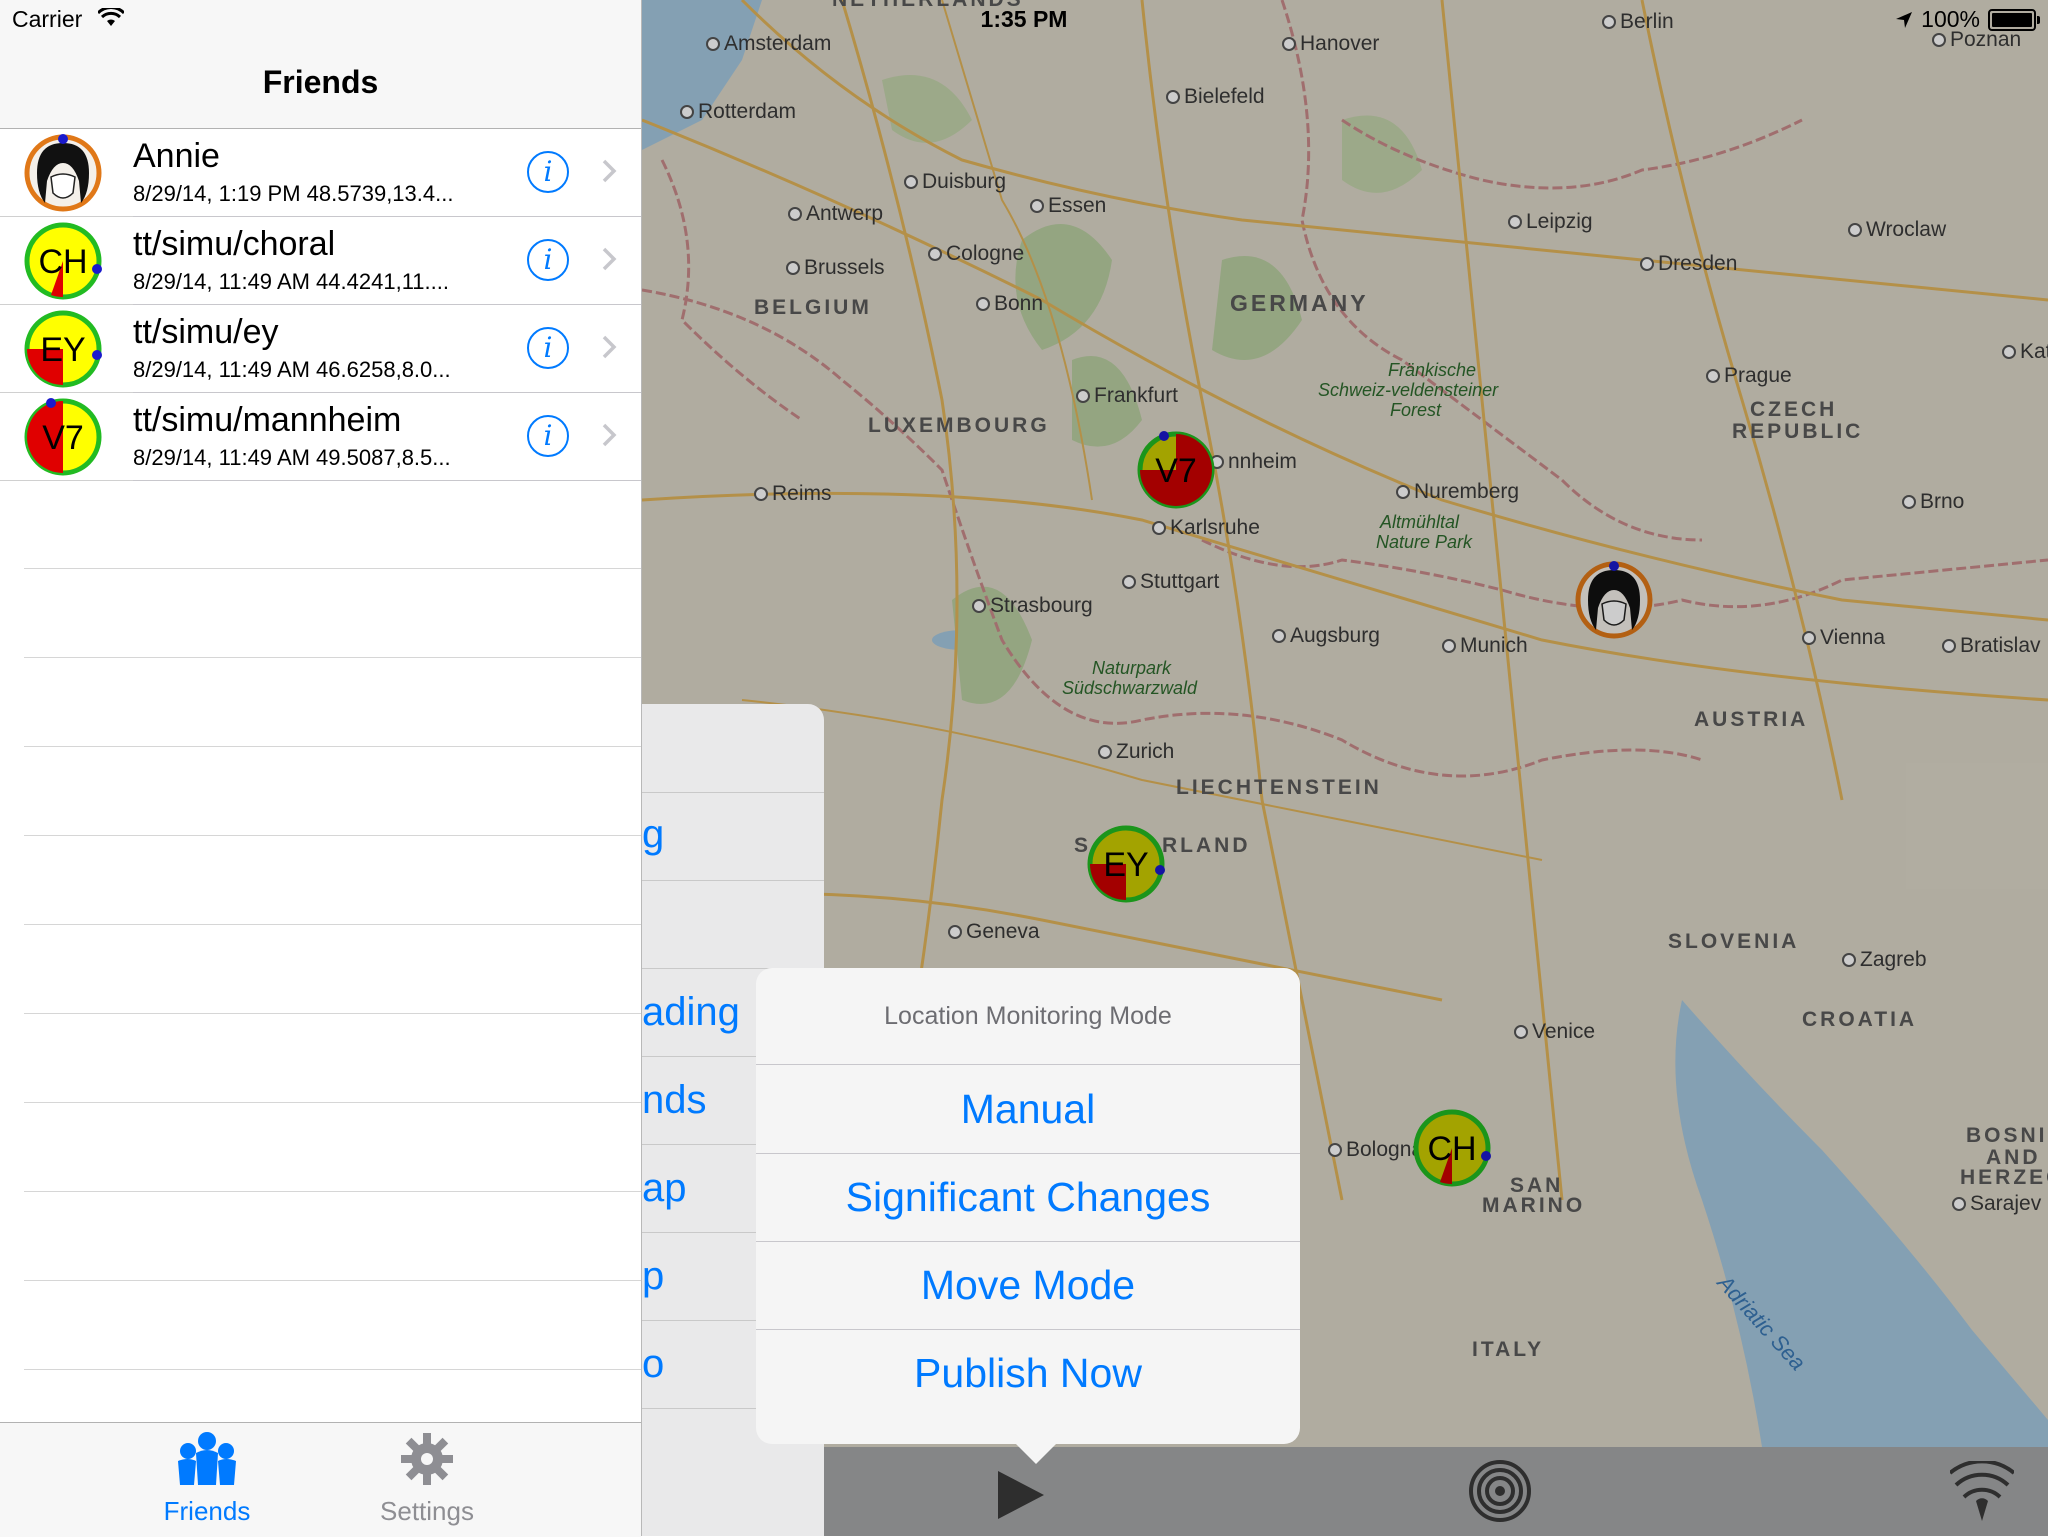 The width and height of the screenshot is (2048, 1537). I want to click on publish-now-button: Publish Now, so click(1028, 1373).